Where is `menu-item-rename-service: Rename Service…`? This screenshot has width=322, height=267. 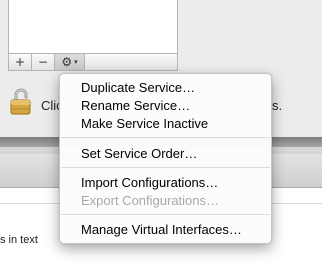
menu-item-rename-service: Rename Service… is located at coordinates (165, 106).